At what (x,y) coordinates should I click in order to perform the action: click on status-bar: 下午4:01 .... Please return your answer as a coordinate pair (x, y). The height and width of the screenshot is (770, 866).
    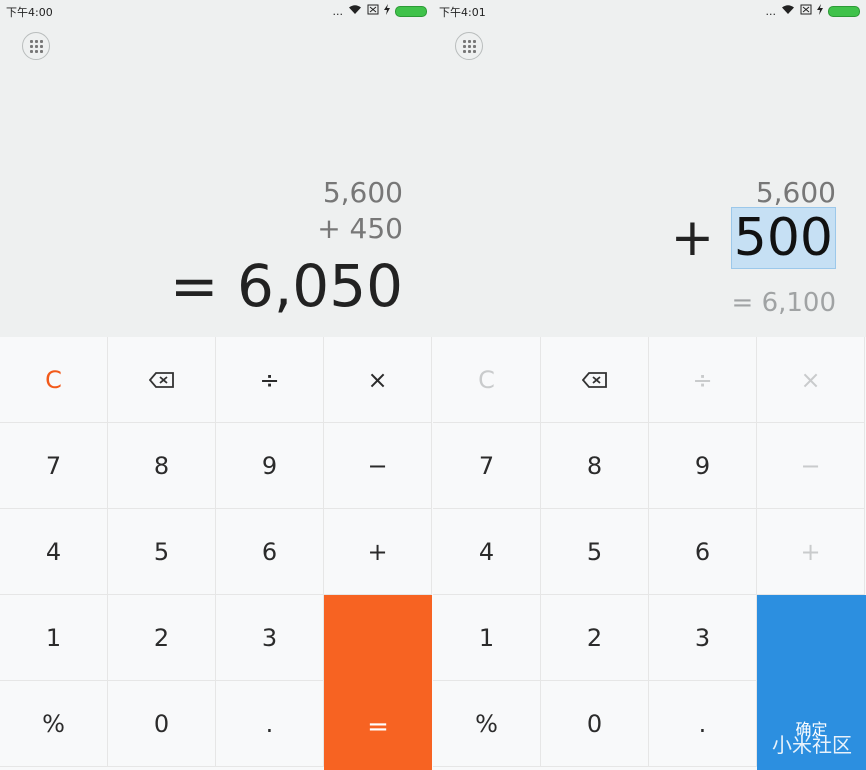
    Looking at the image, I should click on (649, 12).